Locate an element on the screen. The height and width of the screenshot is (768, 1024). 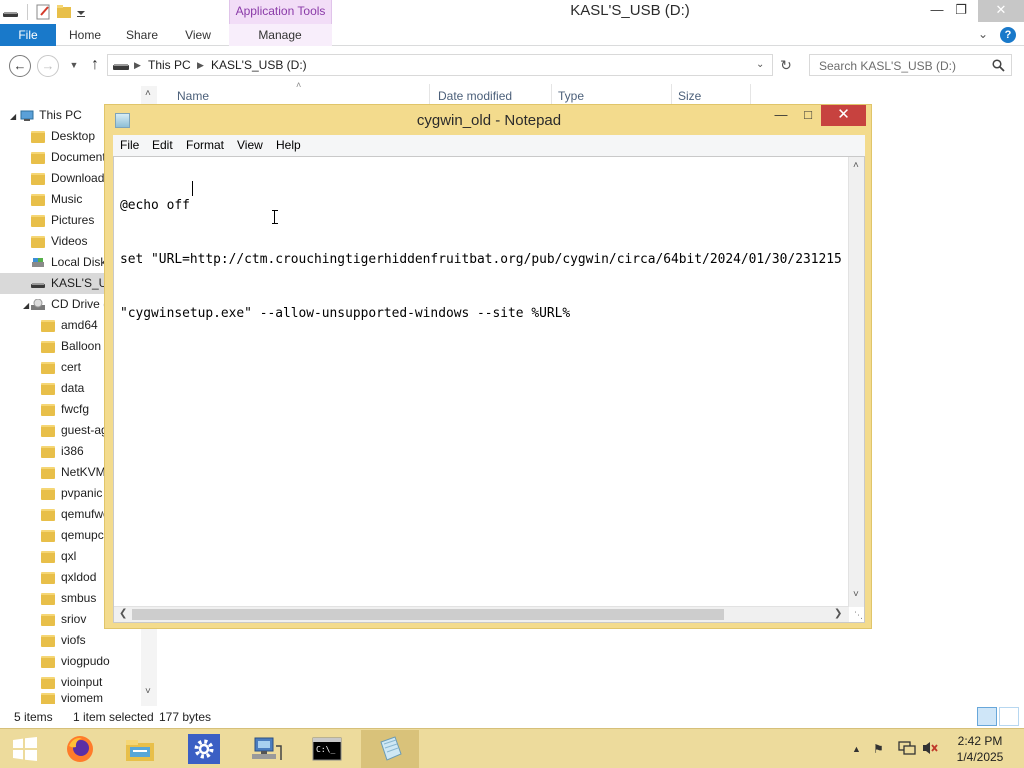
tab-view: View is located at coordinates (198, 35).